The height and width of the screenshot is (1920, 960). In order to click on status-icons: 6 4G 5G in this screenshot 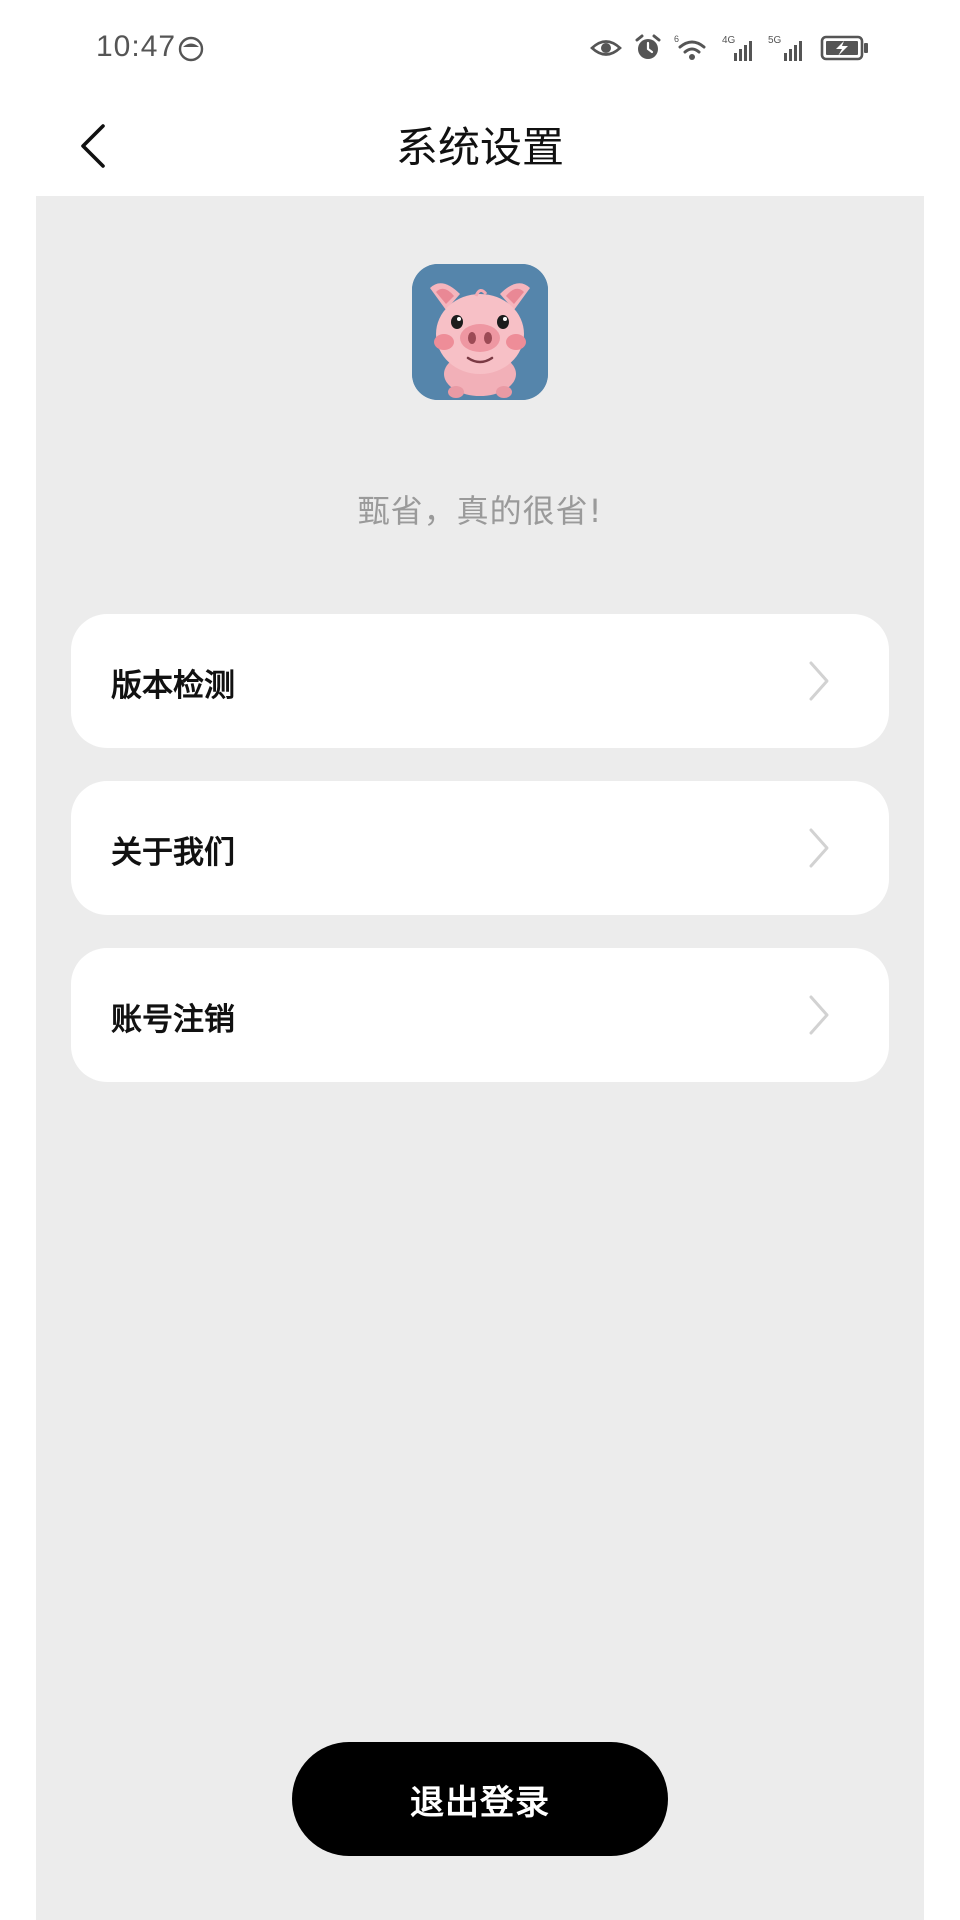, I will do `click(730, 48)`.